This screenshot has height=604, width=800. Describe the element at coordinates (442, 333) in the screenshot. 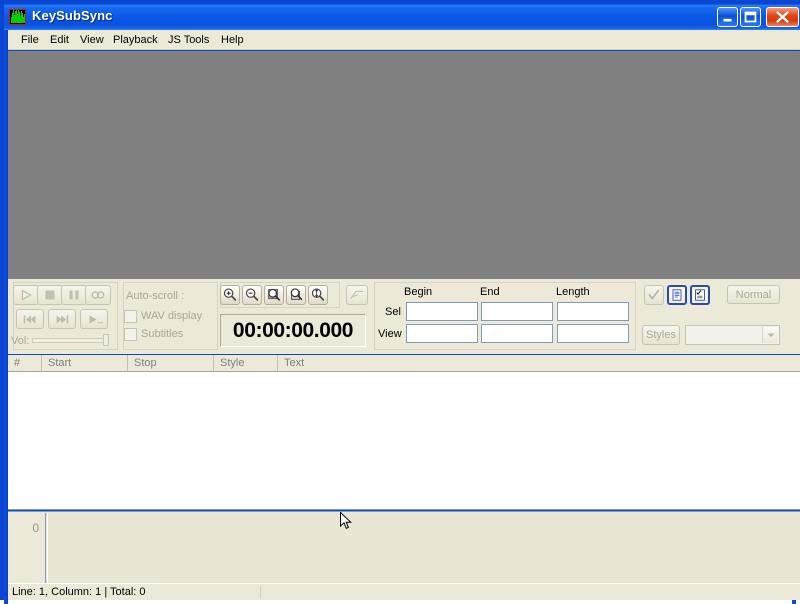

I see `view-begin-field` at that location.